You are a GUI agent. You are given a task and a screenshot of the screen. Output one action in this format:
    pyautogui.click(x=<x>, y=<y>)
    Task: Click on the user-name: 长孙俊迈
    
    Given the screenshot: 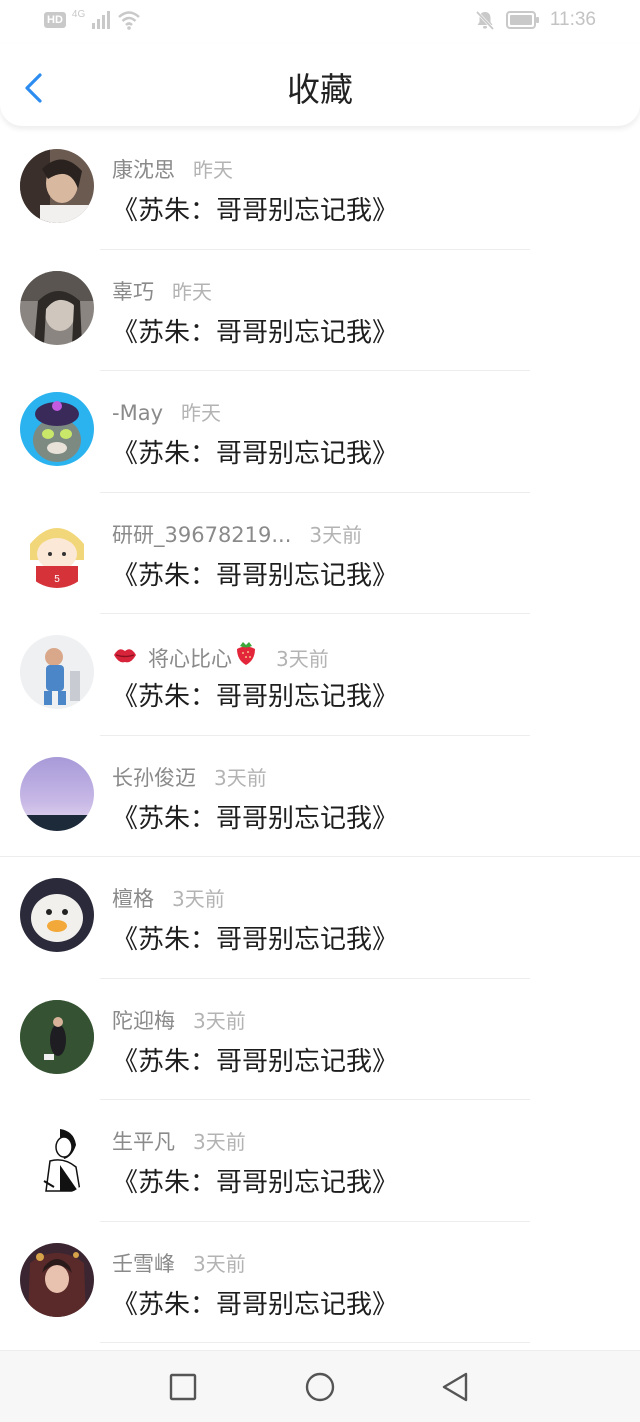 What is the action you would take?
    pyautogui.click(x=154, y=777)
    